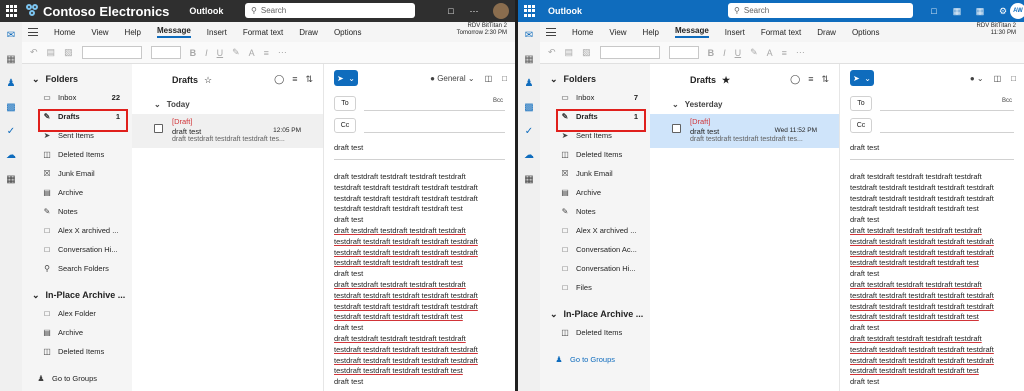 The image size is (1024, 391). What do you see at coordinates (1017, 11) in the screenshot?
I see `avatar: AW` at bounding box center [1017, 11].